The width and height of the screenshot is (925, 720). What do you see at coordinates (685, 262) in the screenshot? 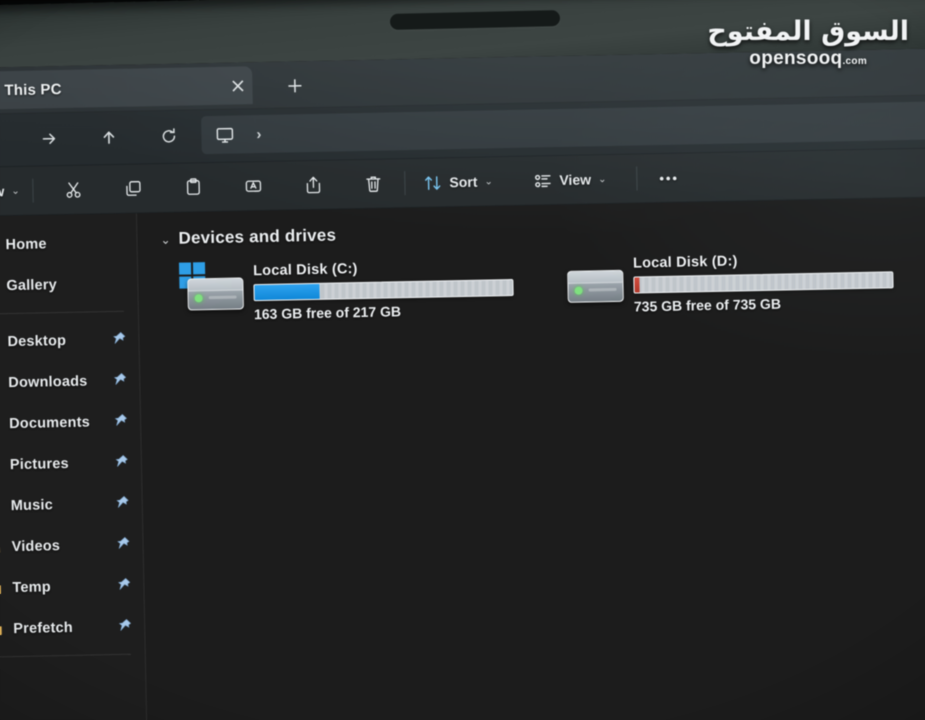
I see `drive-name: Local Disk (D:)` at bounding box center [685, 262].